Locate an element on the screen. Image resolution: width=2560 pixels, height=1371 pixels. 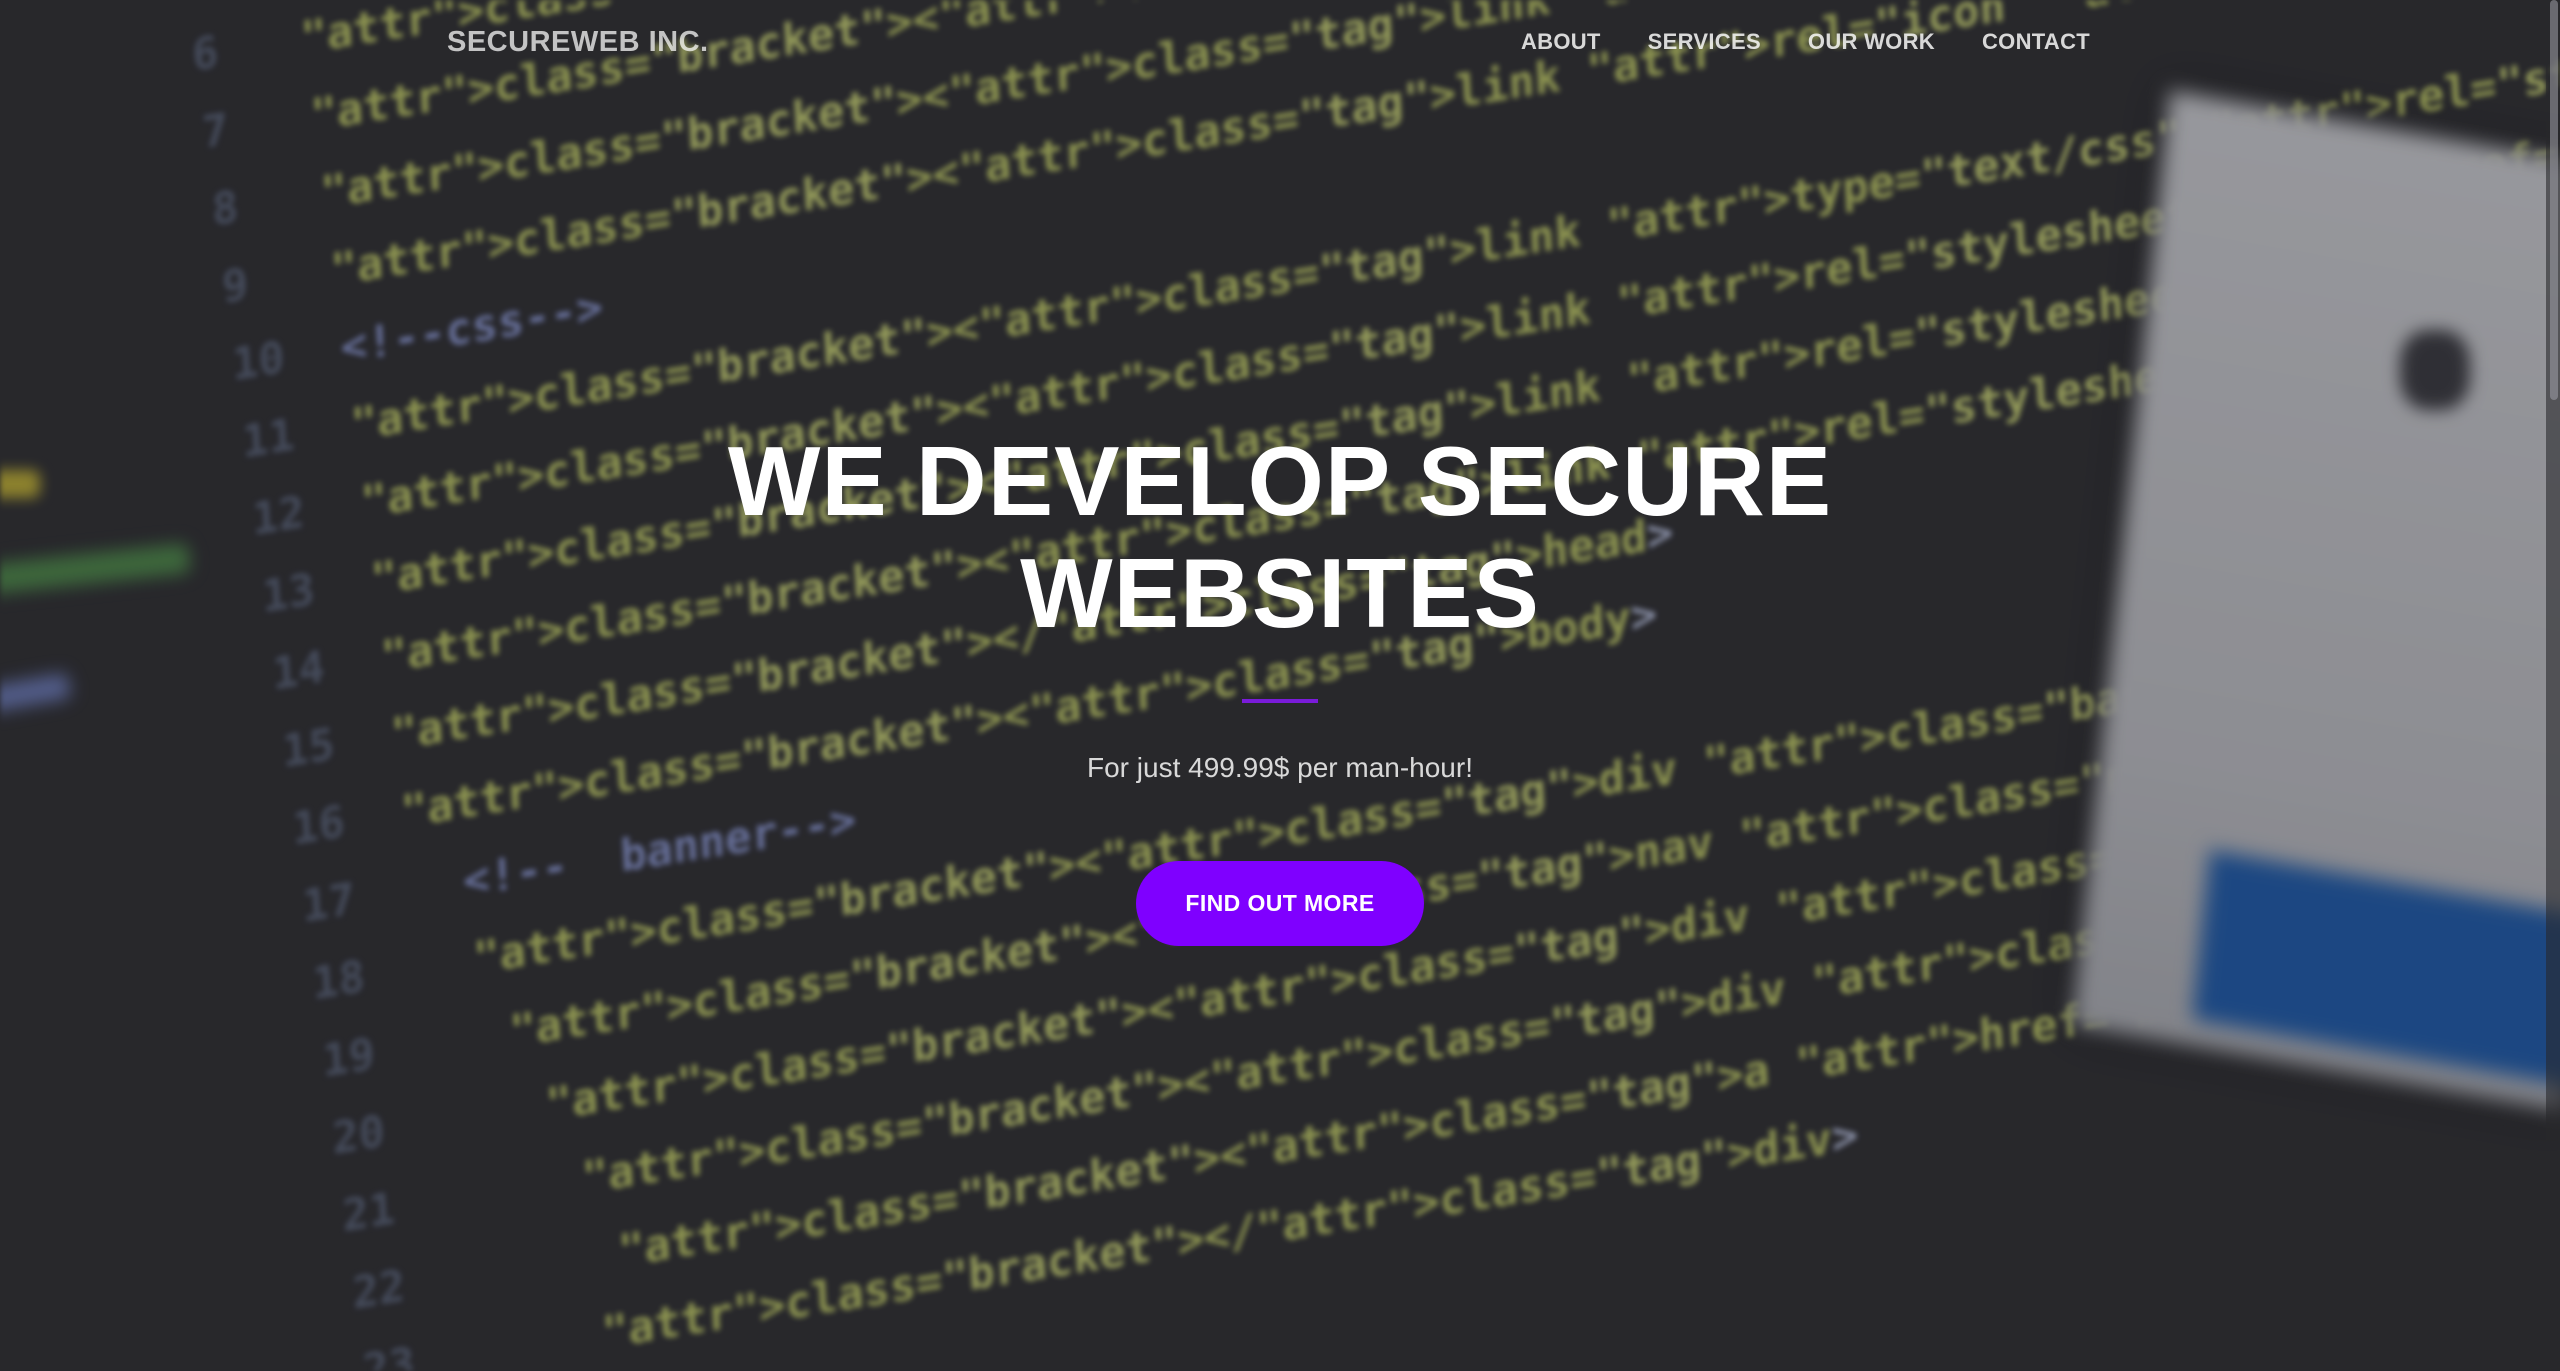
find-out-more-button: FIND OUT MORE is located at coordinates (1280, 903).